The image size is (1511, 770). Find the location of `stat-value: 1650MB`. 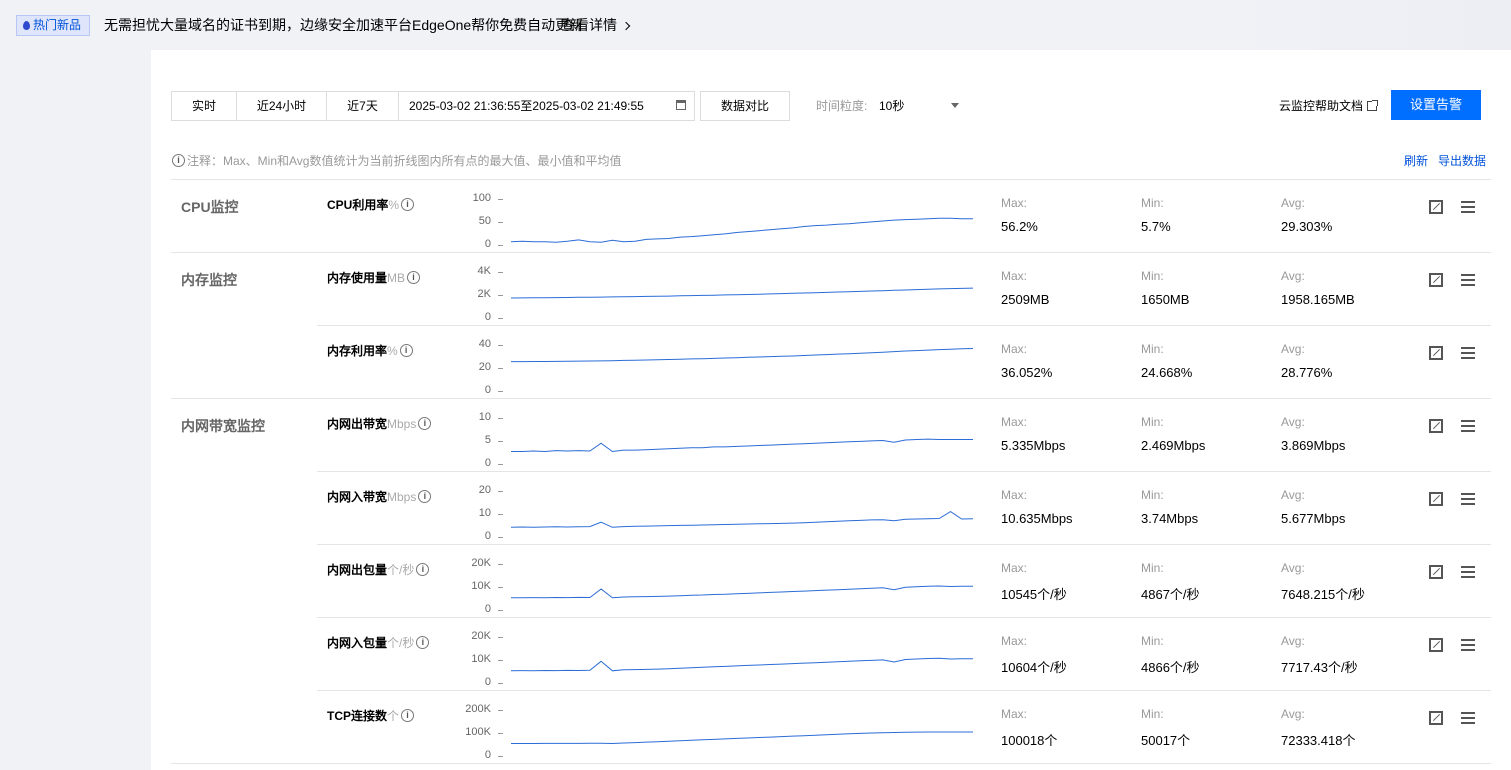

stat-value: 1650MB is located at coordinates (1165, 299).